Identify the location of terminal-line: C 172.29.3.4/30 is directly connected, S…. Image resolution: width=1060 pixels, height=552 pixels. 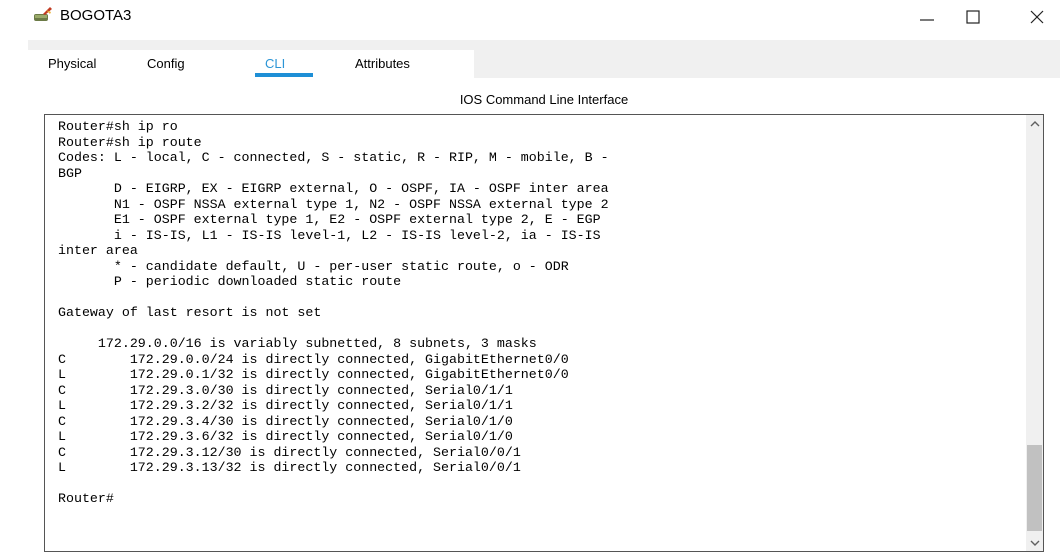
(285, 421).